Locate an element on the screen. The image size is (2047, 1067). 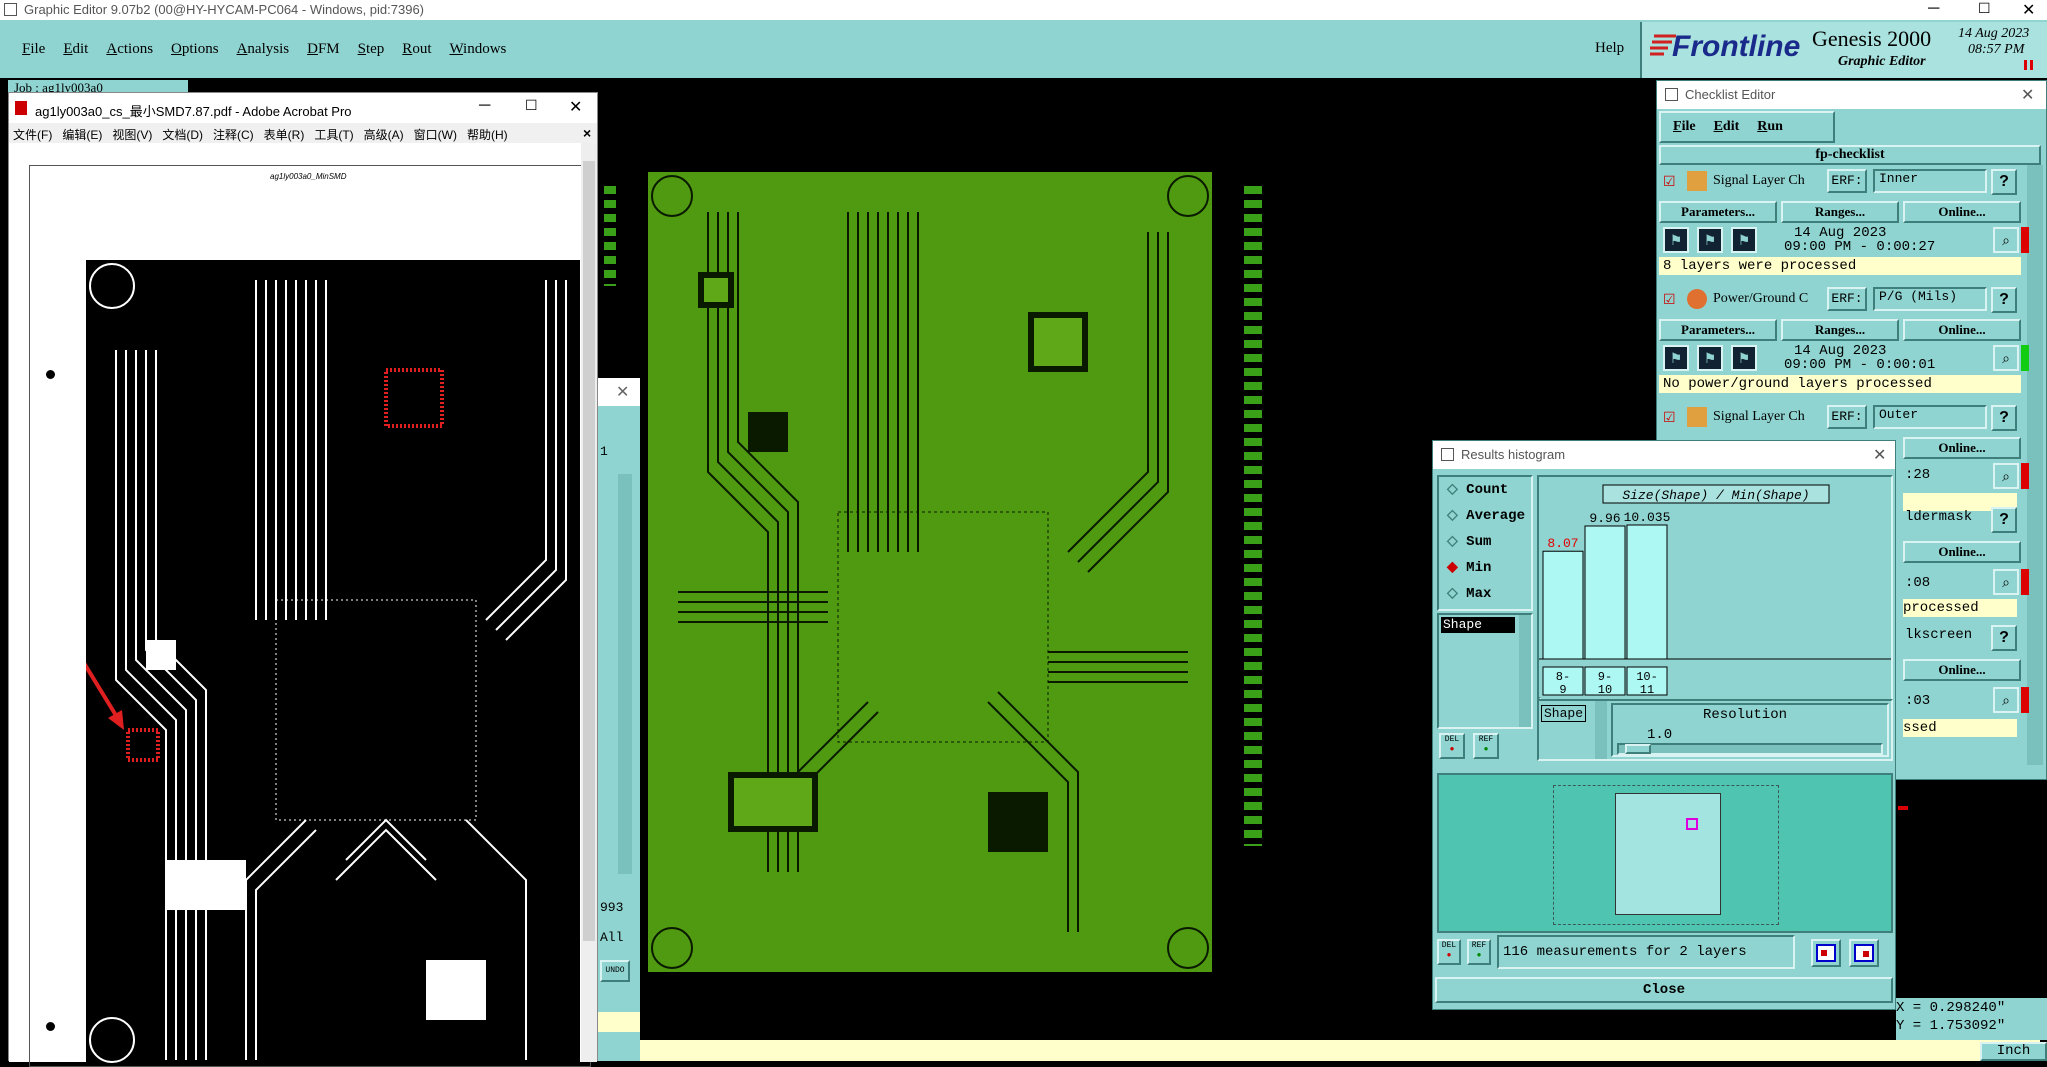
minimize-icon: ─ is located at coordinates (1933, 9).